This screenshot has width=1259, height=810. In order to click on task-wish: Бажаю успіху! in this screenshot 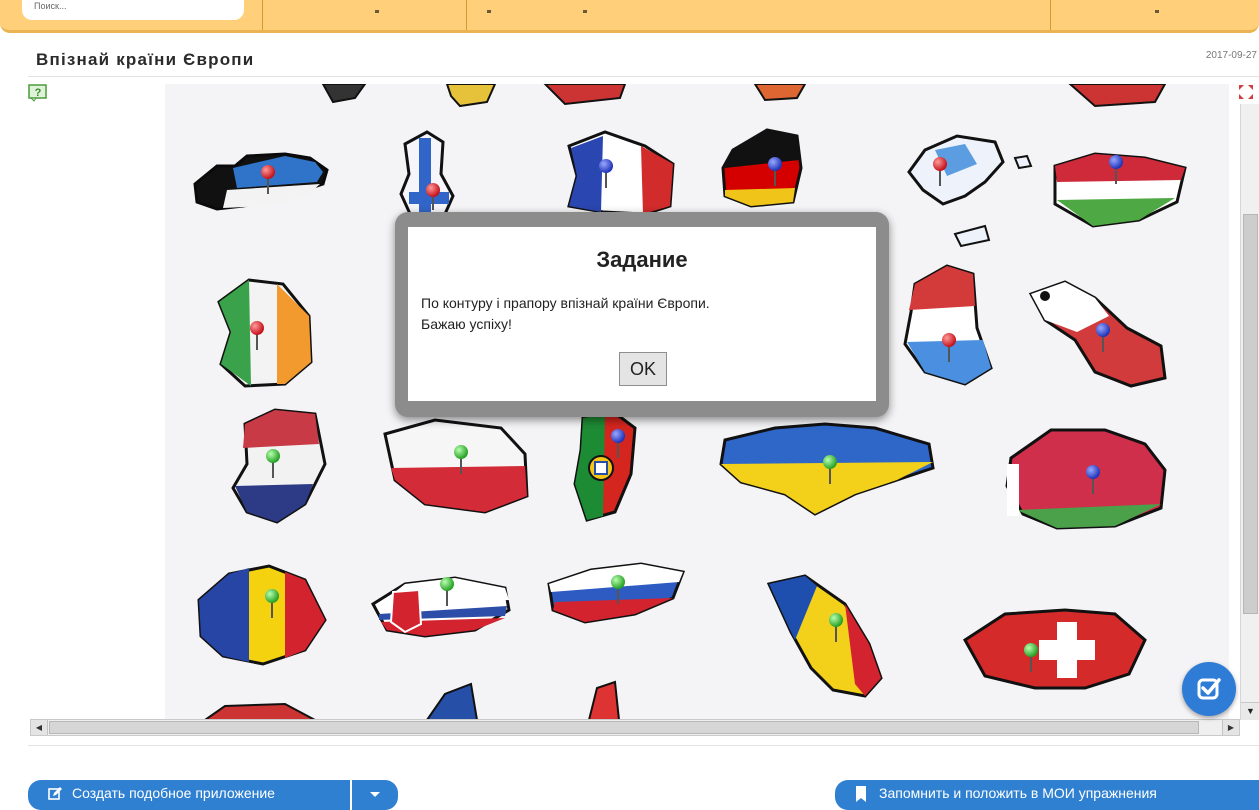, I will do `click(466, 324)`.